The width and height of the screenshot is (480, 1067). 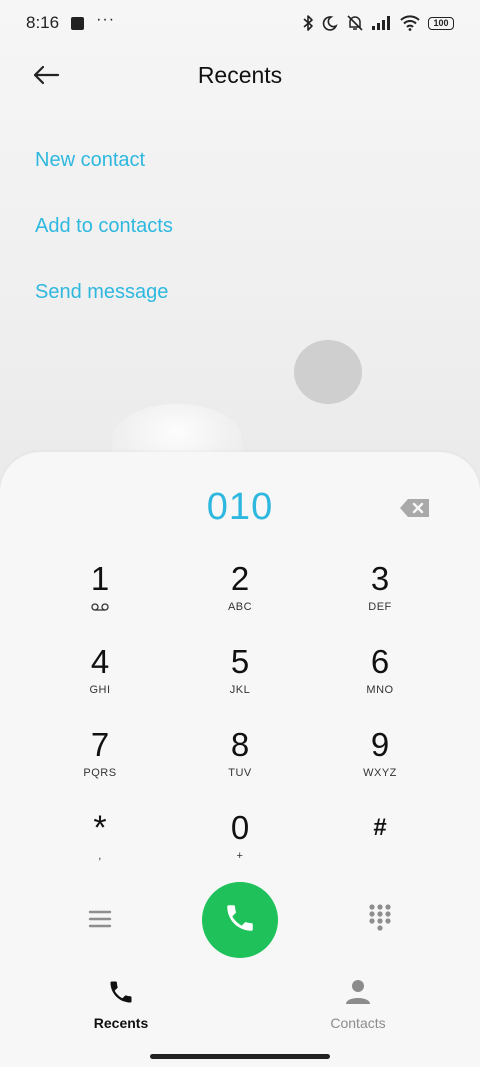 I want to click on voicemail-icon, so click(x=100, y=607).